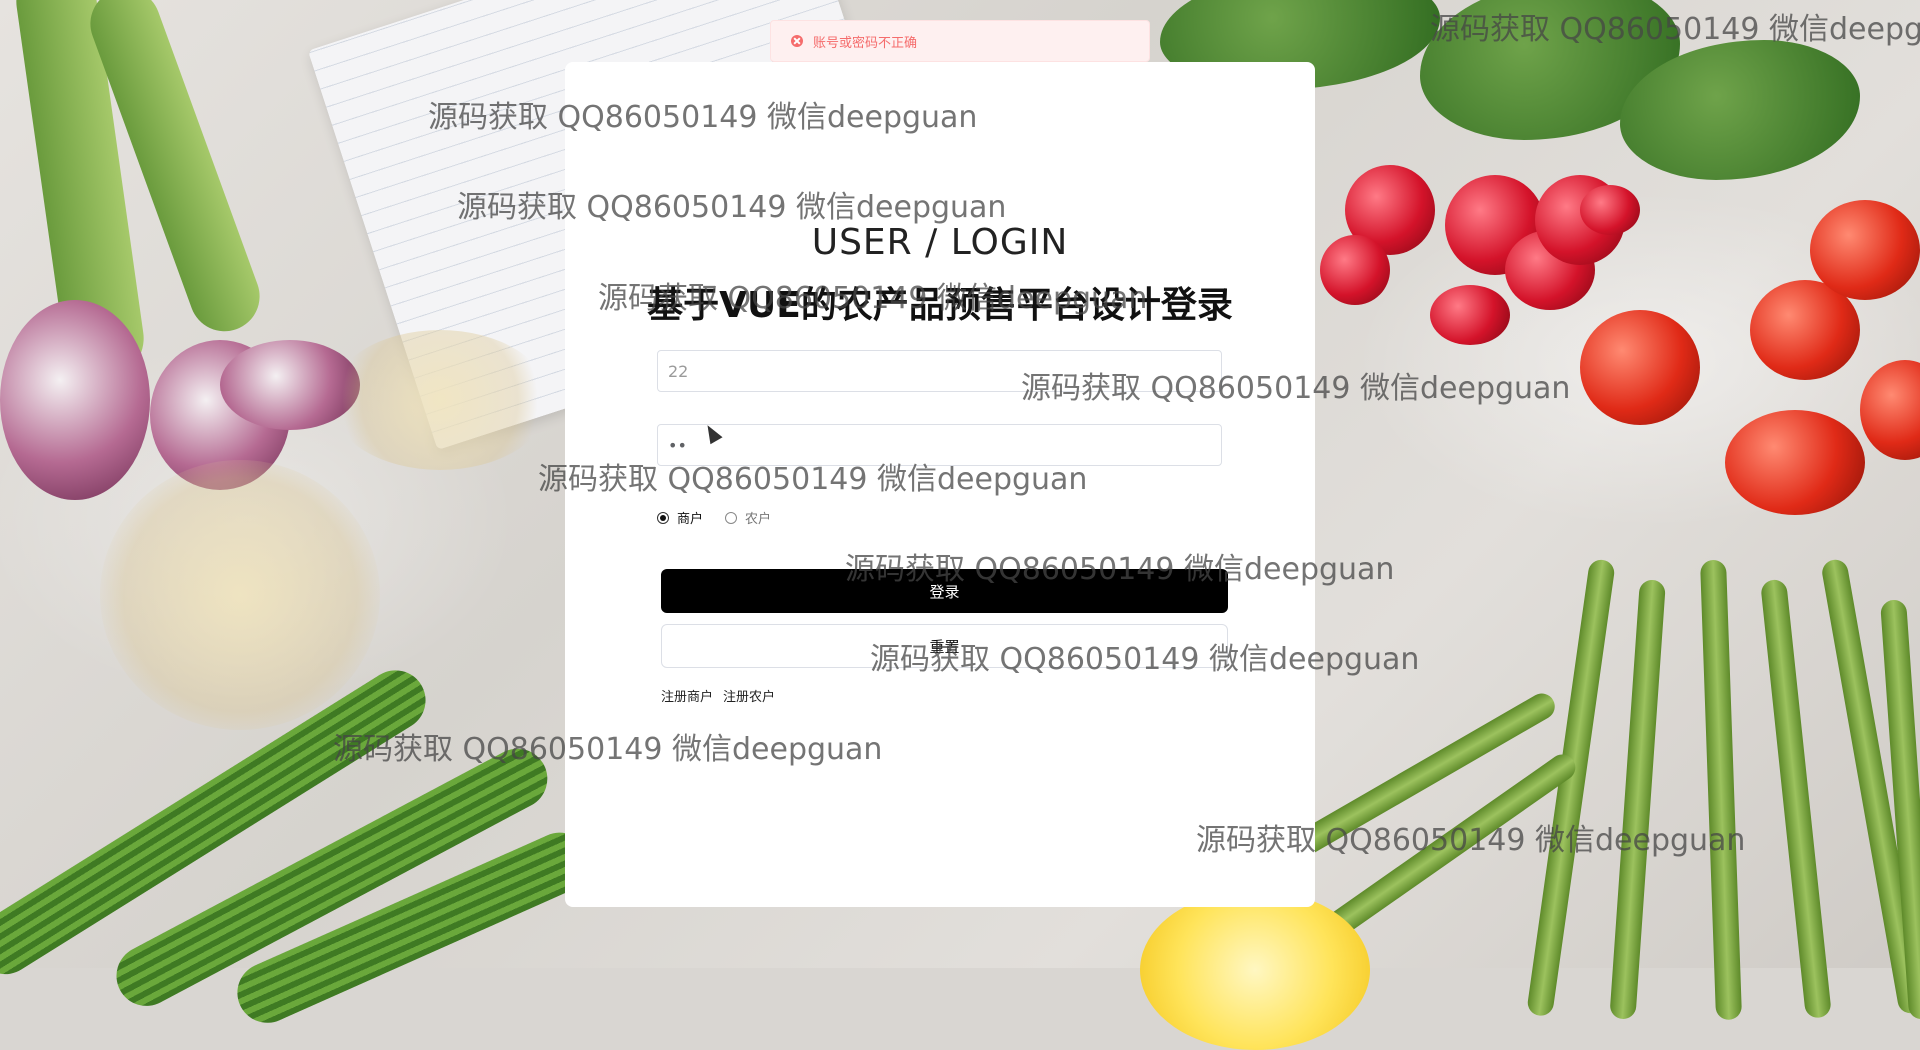  Describe the element at coordinates (718, 695) in the screenshot. I see `register-links: 注册商户 注册农户` at that location.